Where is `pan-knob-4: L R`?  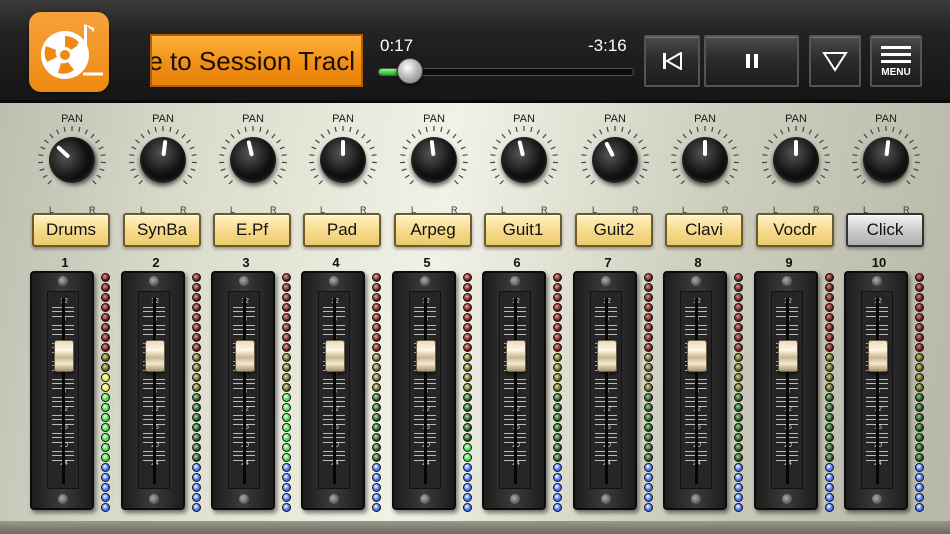 pan-knob-4: L R is located at coordinates (343, 170).